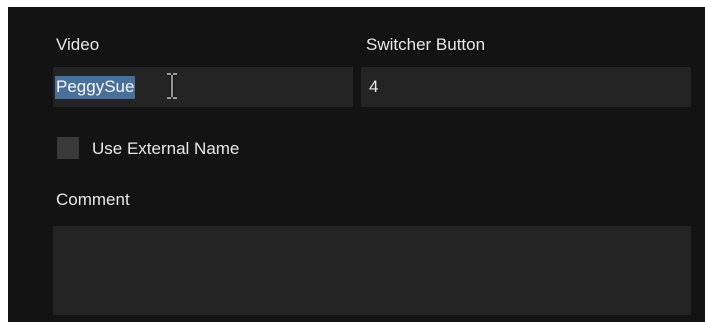  What do you see at coordinates (203, 87) in the screenshot?
I see `video-name-input: PeggySue` at bounding box center [203, 87].